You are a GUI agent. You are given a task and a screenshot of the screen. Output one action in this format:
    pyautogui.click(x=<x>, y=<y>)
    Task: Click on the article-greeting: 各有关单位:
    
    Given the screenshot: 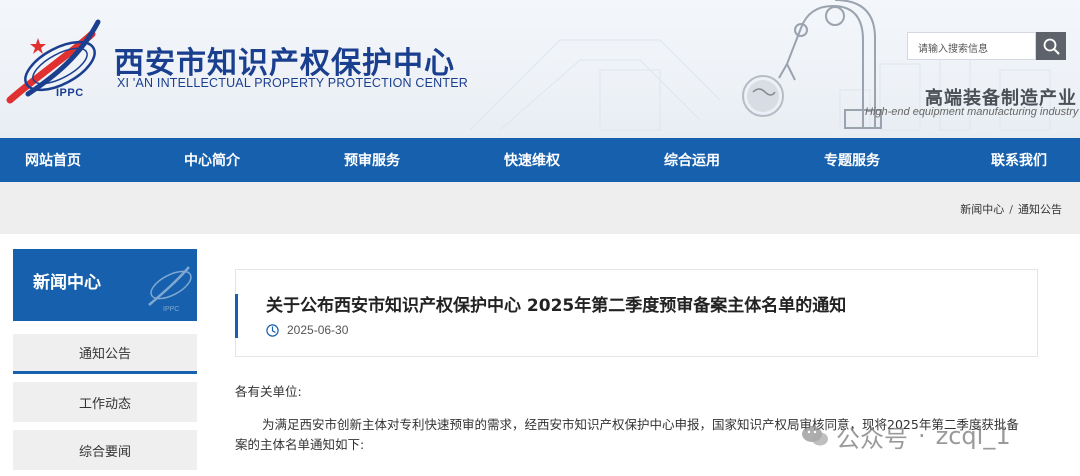 What is the action you would take?
    pyautogui.click(x=268, y=391)
    